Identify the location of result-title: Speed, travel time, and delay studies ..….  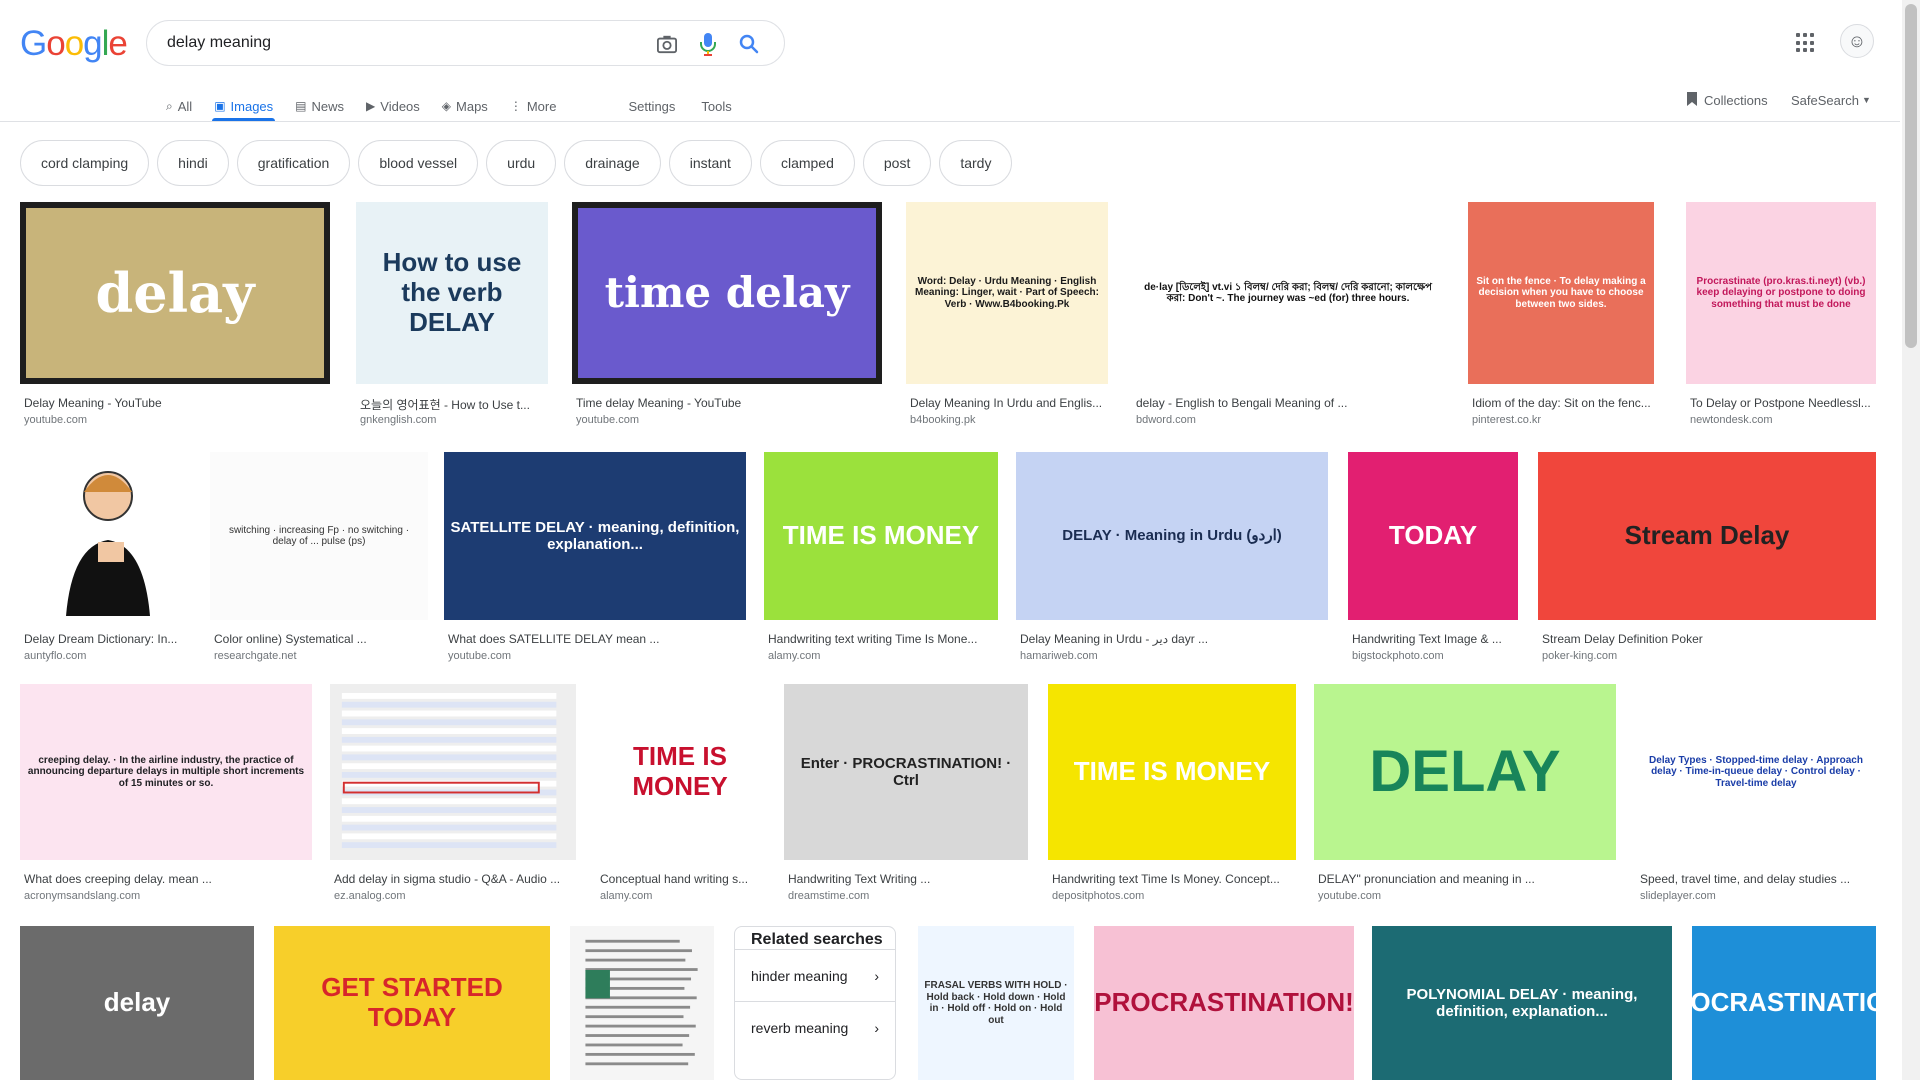
(1757, 879).